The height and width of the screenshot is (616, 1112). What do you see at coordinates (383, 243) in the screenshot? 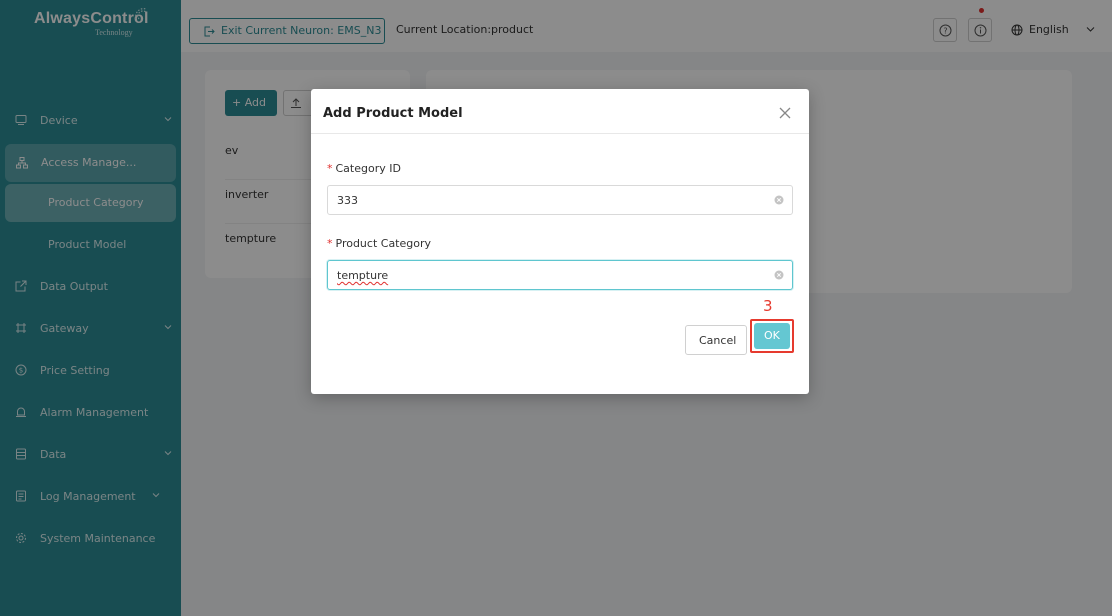
I see `product-category-label-text: Product Category` at bounding box center [383, 243].